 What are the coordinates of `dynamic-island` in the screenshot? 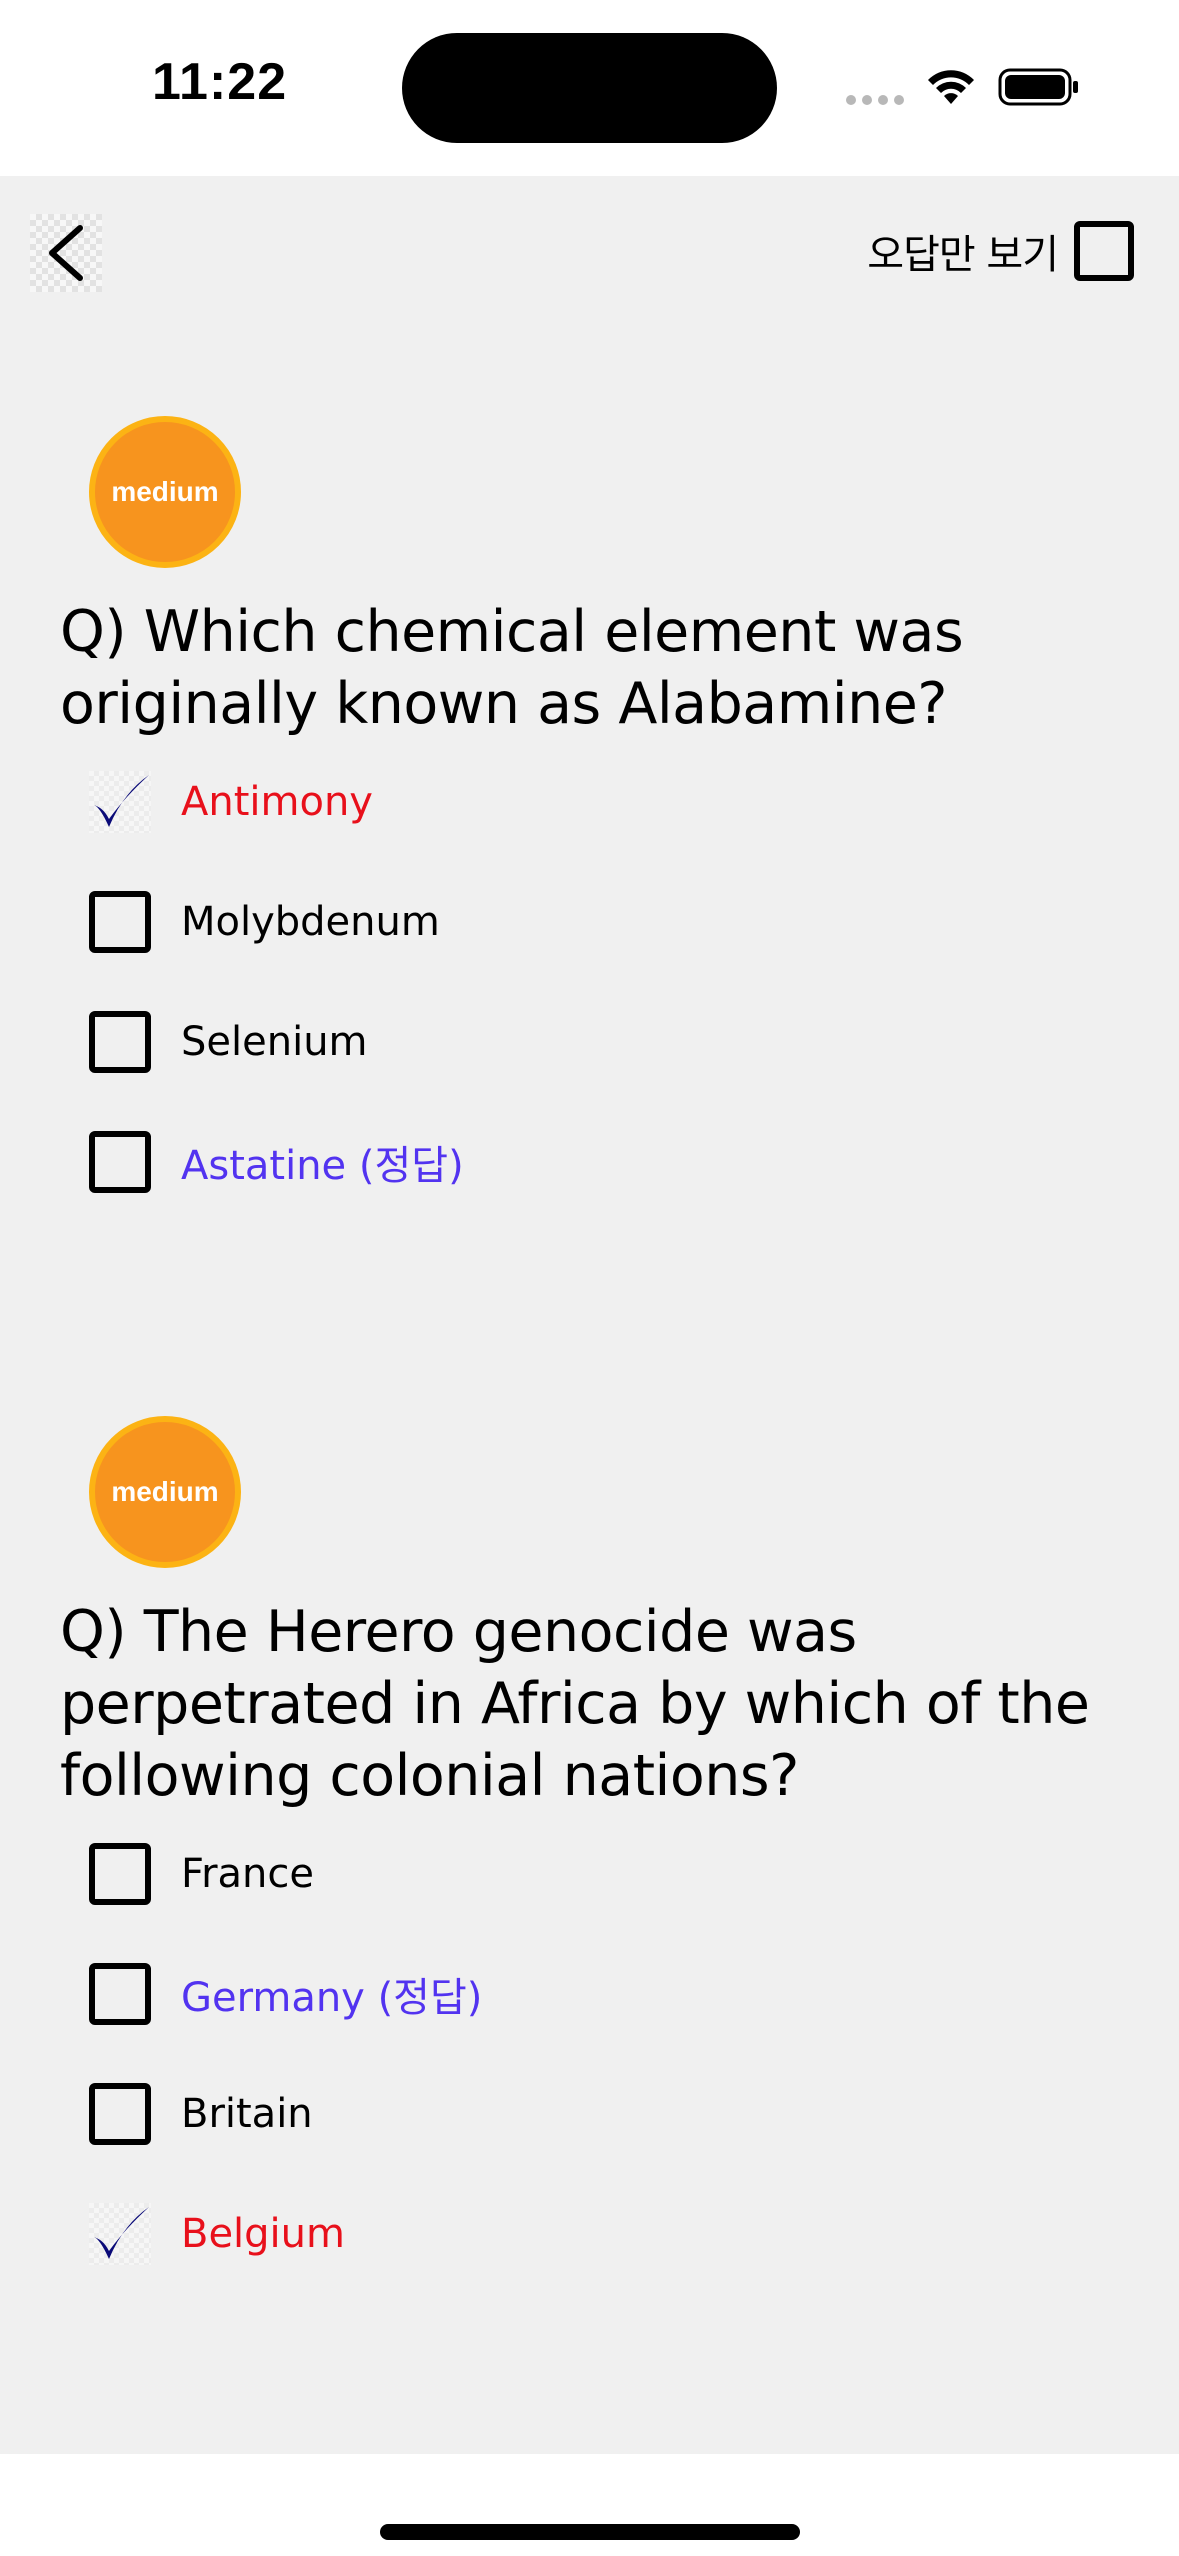 It's located at (589, 88).